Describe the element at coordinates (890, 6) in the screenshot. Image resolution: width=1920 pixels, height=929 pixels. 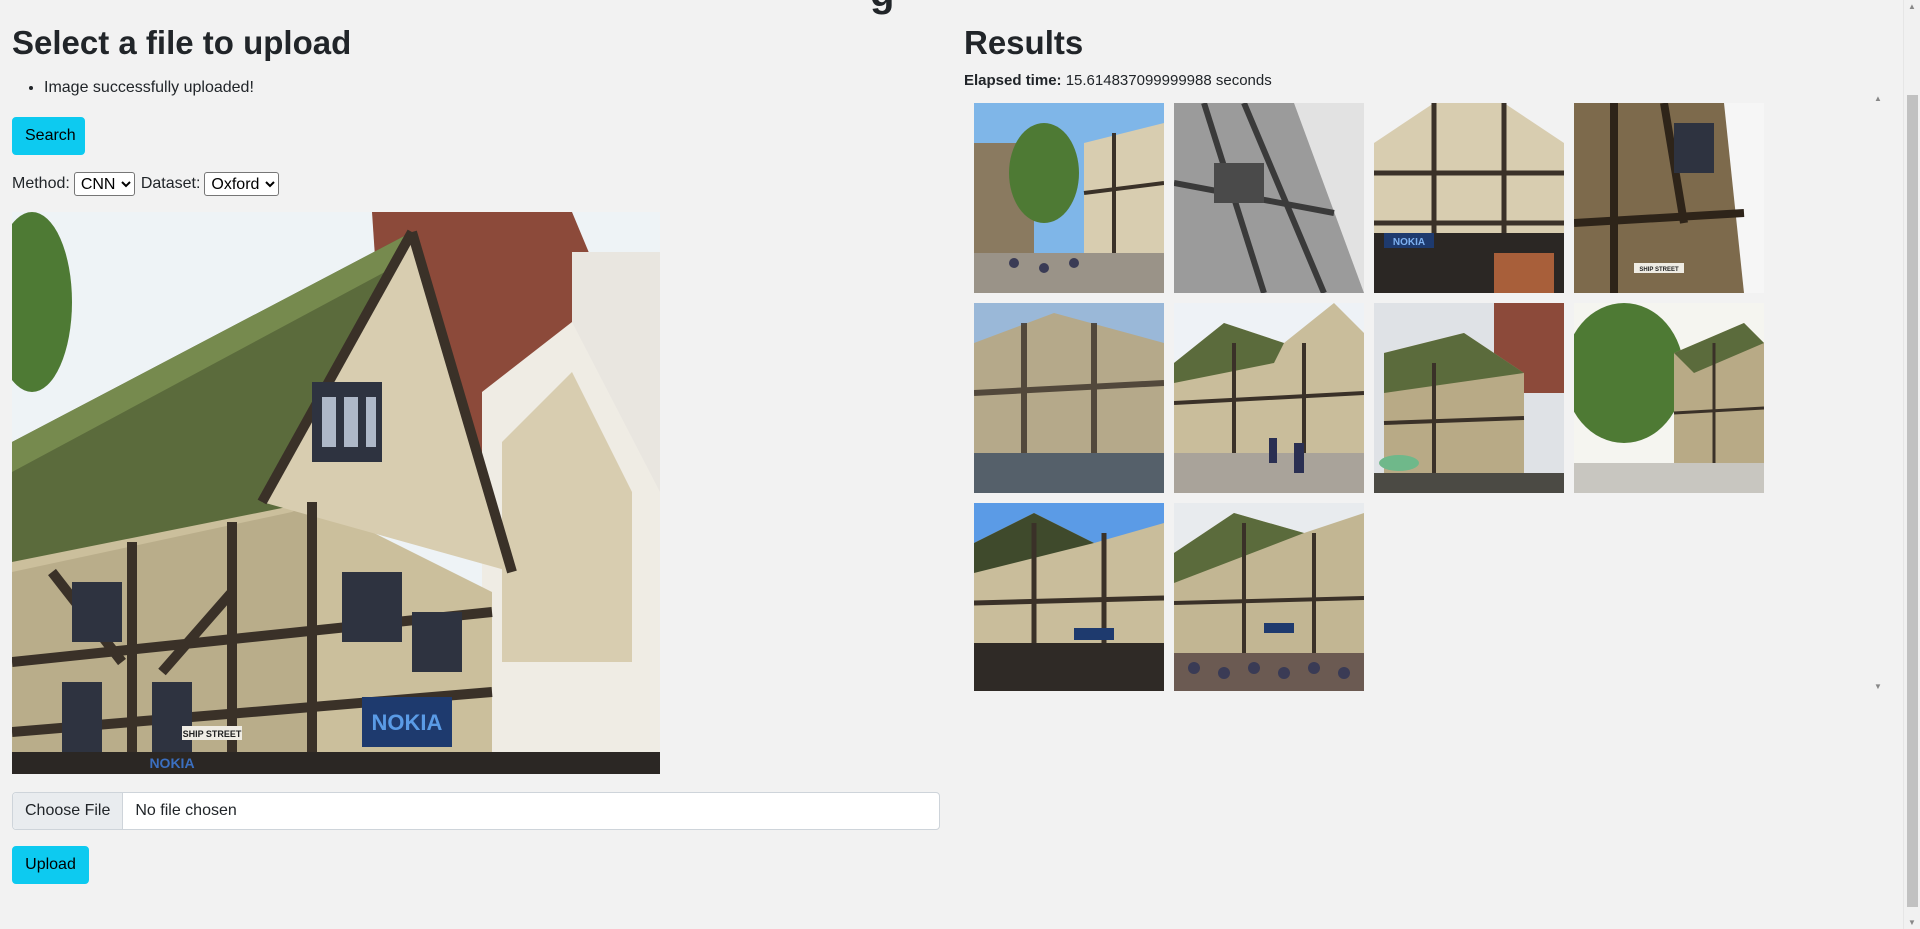
I see `page-heading-partial: g` at that location.